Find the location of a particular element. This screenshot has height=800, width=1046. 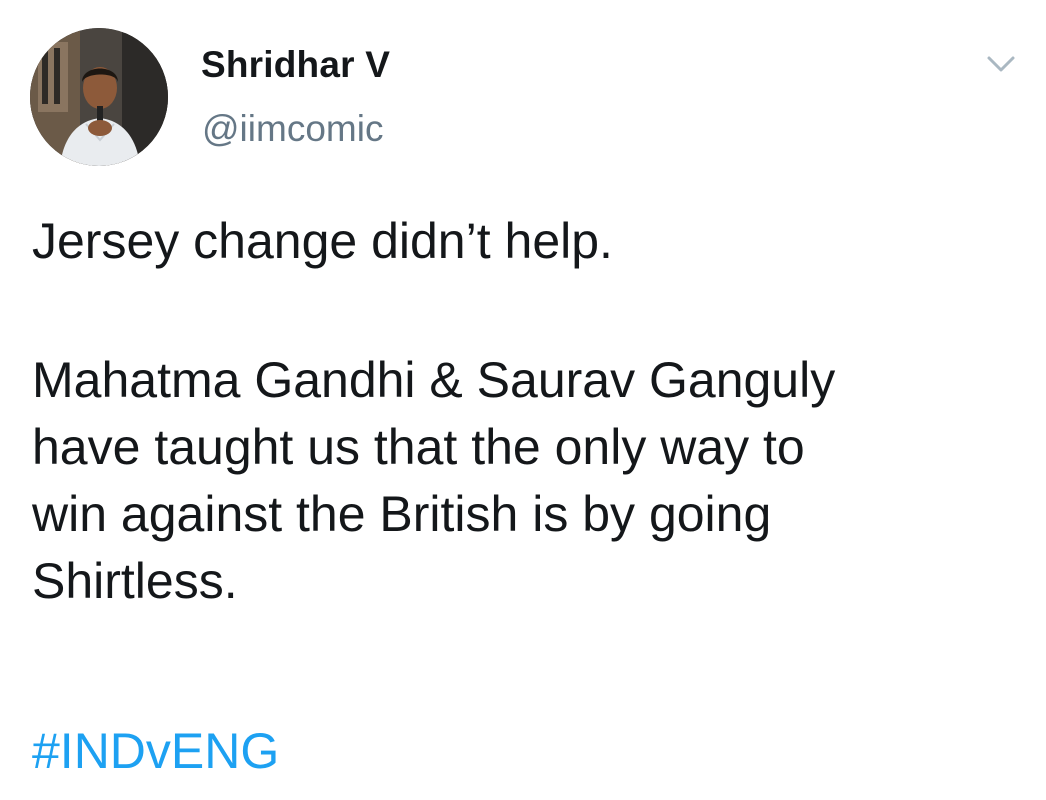

tweet-text-line: Mahatma Gandhi & Saurav Ganguly is located at coordinates (434, 380).